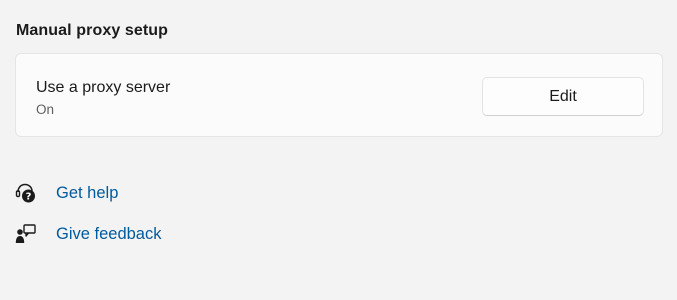  I want to click on edit-button: Edit, so click(563, 96).